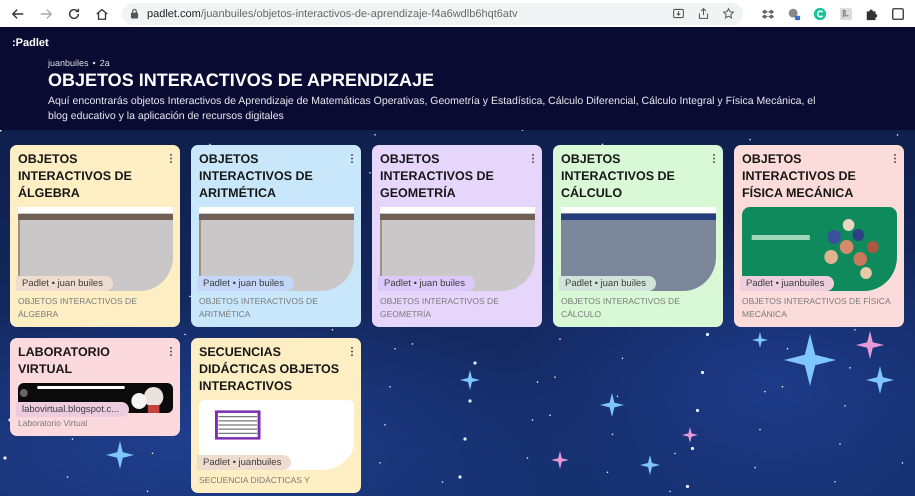  I want to click on post-title: OBJETOS INTERACTIVOS DE GEOMETRÍA, so click(437, 176).